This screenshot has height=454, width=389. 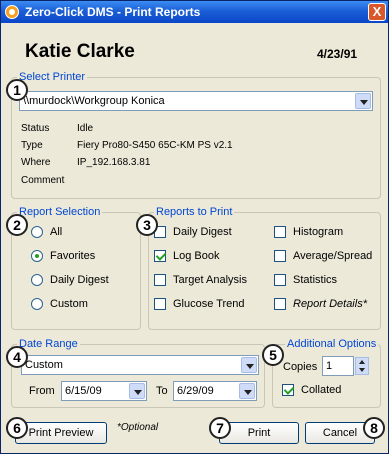 What do you see at coordinates (215, 391) in the screenshot?
I see `to-date-picker: 6/29/09` at bounding box center [215, 391].